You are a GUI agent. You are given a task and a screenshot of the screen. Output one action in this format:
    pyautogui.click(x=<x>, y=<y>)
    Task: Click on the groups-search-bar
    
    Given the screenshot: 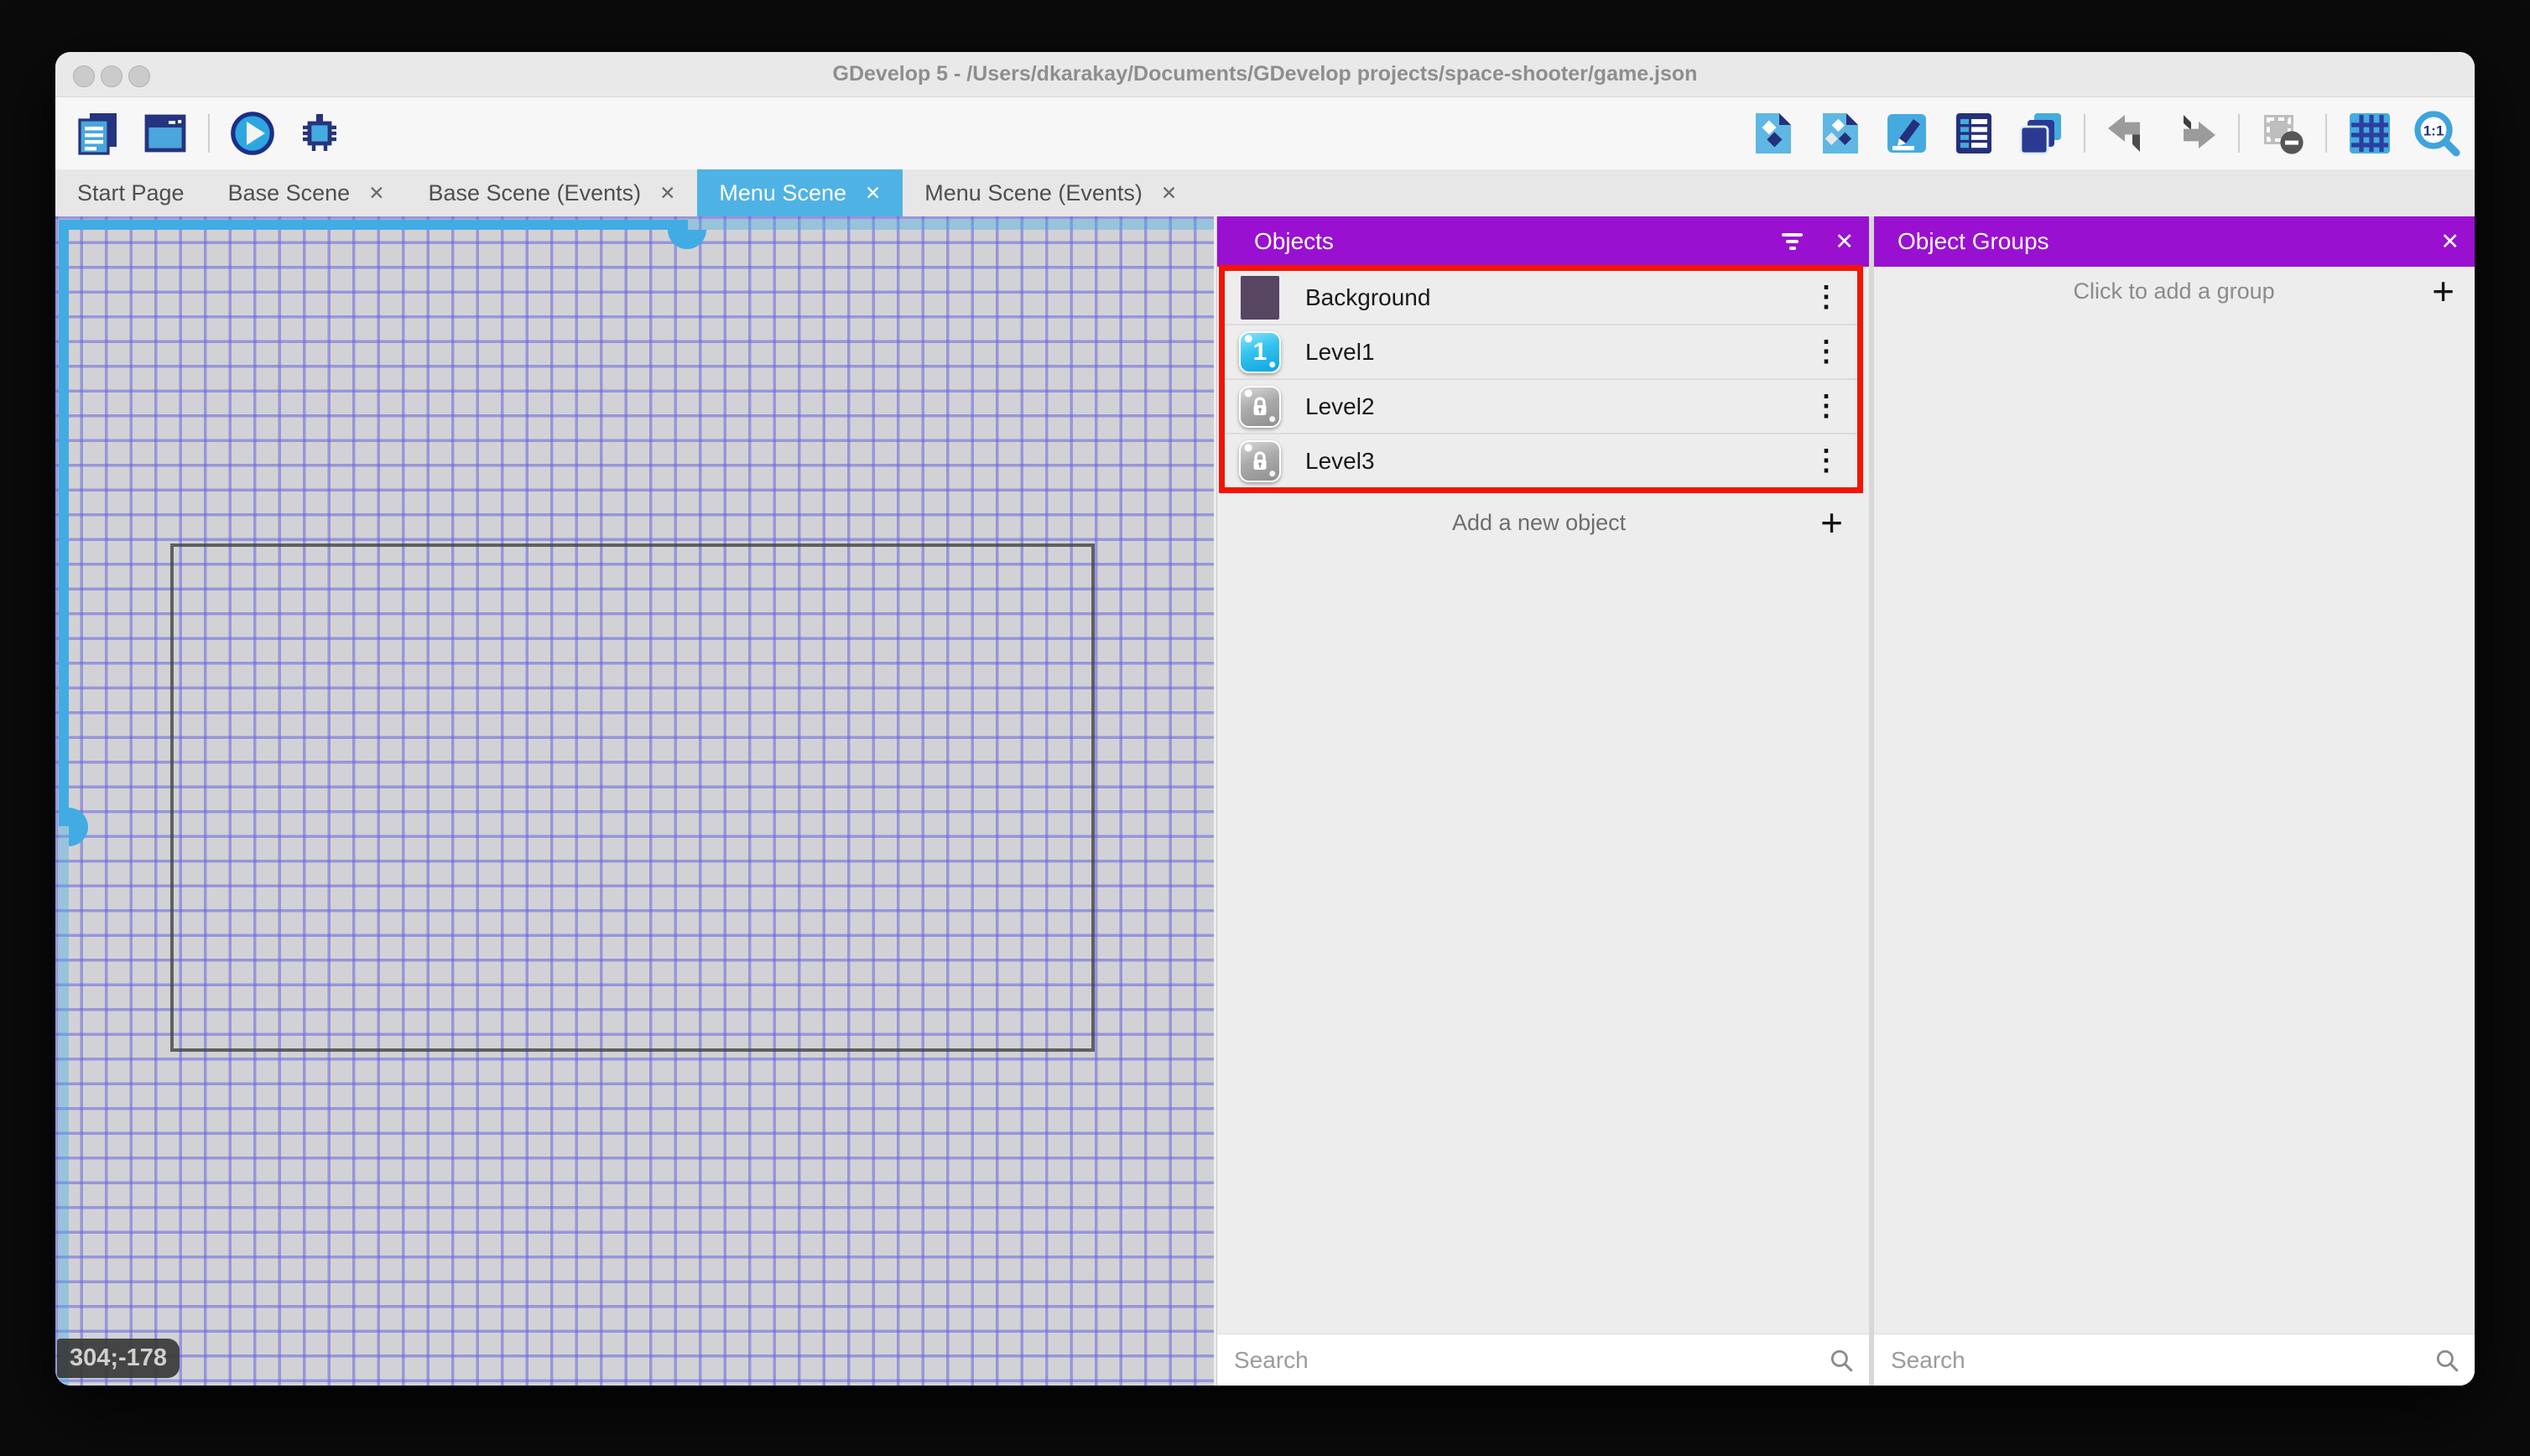 What is the action you would take?
    pyautogui.click(x=2174, y=1360)
    